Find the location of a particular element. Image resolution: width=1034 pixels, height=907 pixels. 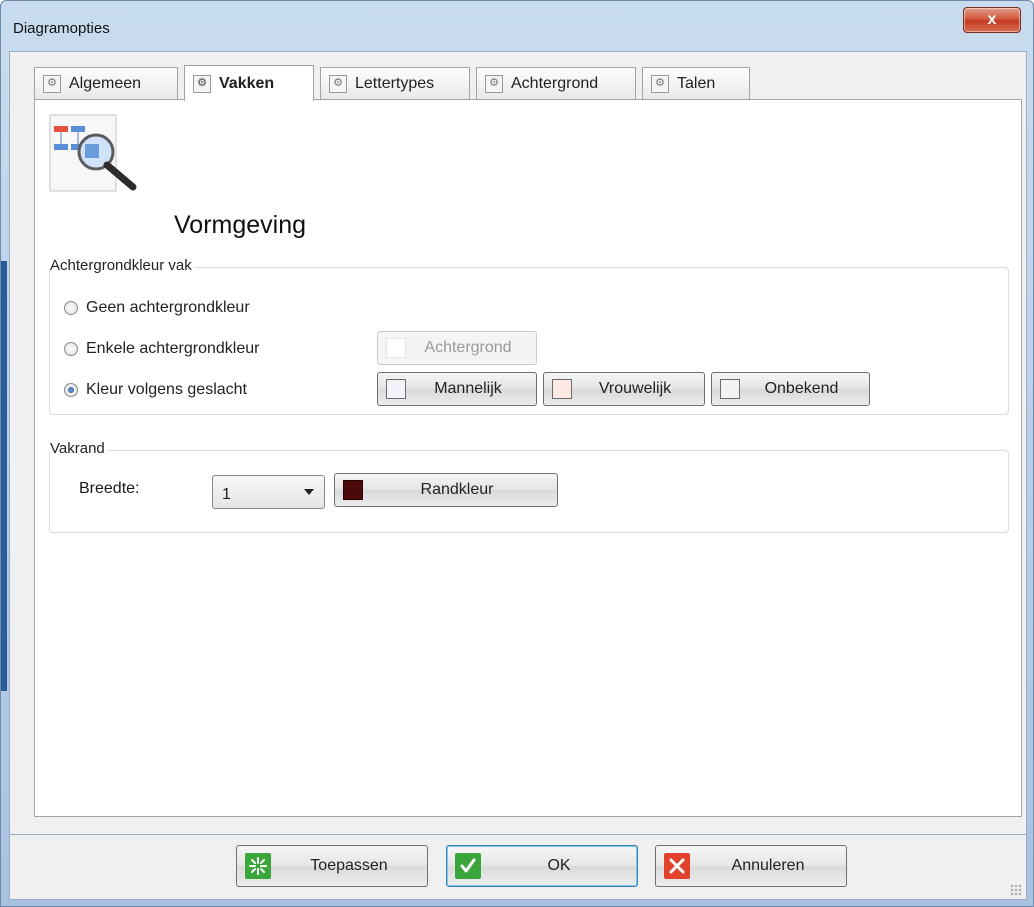

dialog-footer: Toepassen OK Annuleren is located at coordinates (518, 867).